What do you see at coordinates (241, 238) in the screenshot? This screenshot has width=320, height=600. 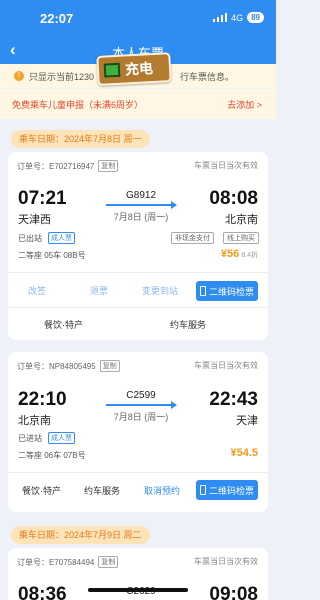 I see `purchase-tag: 线上购买` at bounding box center [241, 238].